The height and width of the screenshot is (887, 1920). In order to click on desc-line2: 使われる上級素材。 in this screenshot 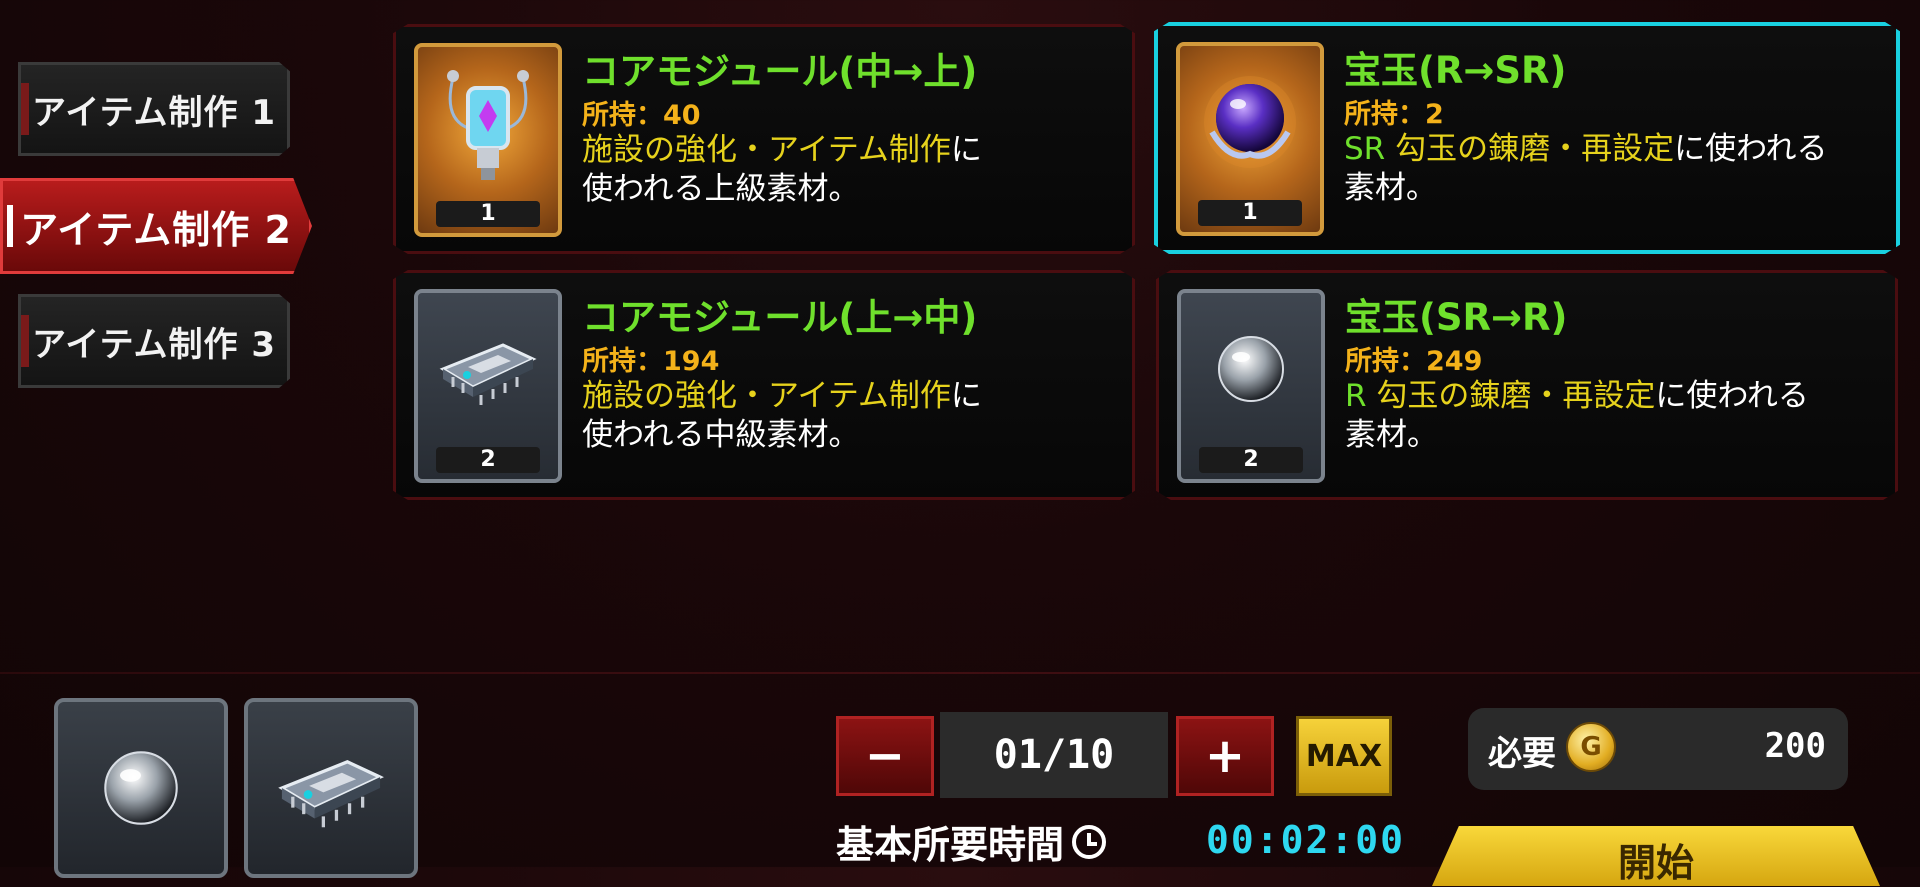, I will do `click(721, 189)`.